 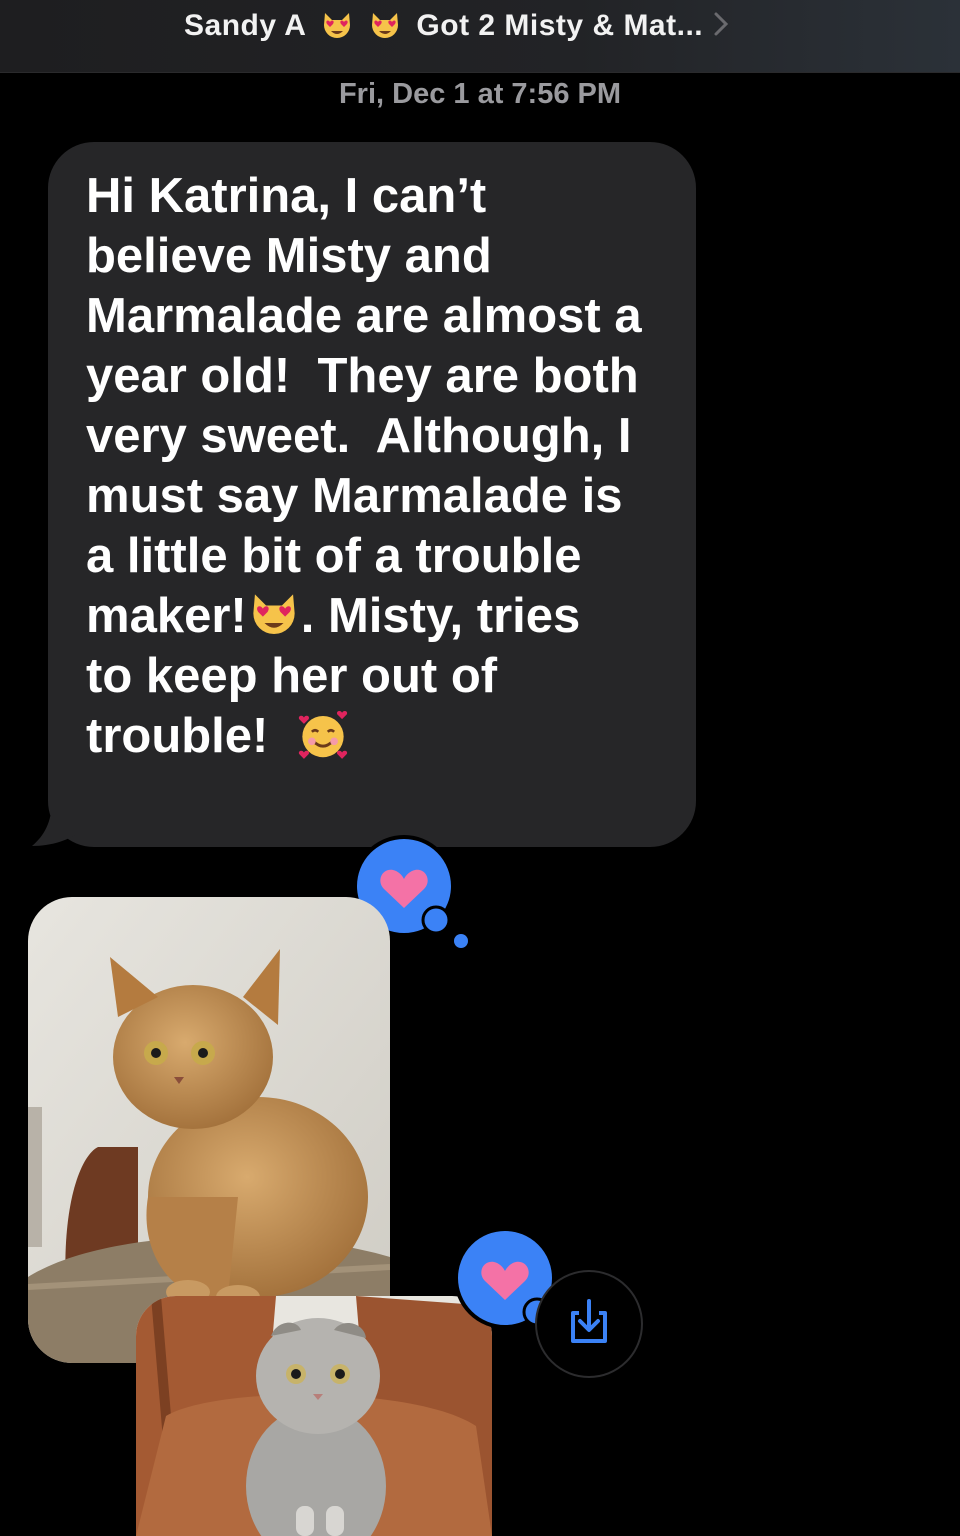 What do you see at coordinates (209, 1130) in the screenshot?
I see `orange-cat-photo` at bounding box center [209, 1130].